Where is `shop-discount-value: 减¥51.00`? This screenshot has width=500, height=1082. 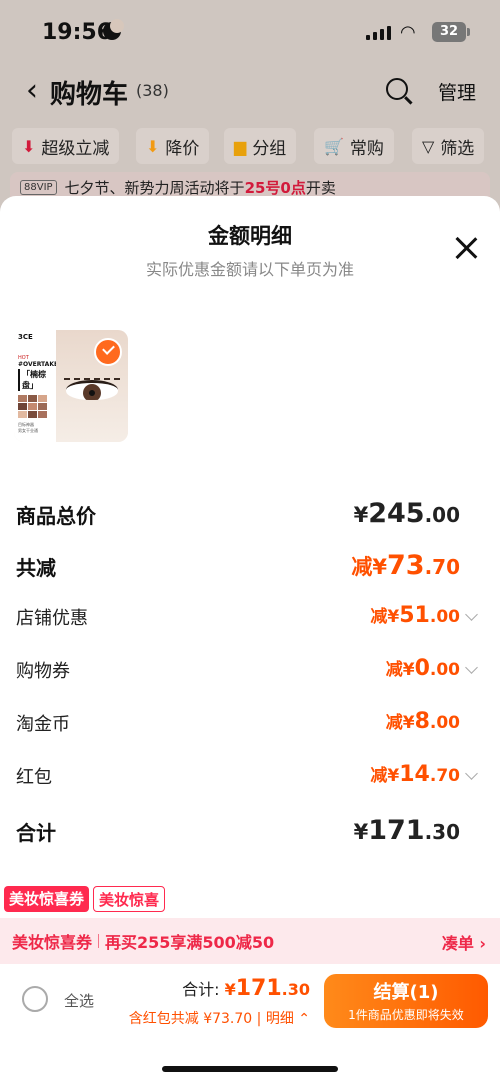 shop-discount-value: 减¥51.00 is located at coordinates (415, 615).